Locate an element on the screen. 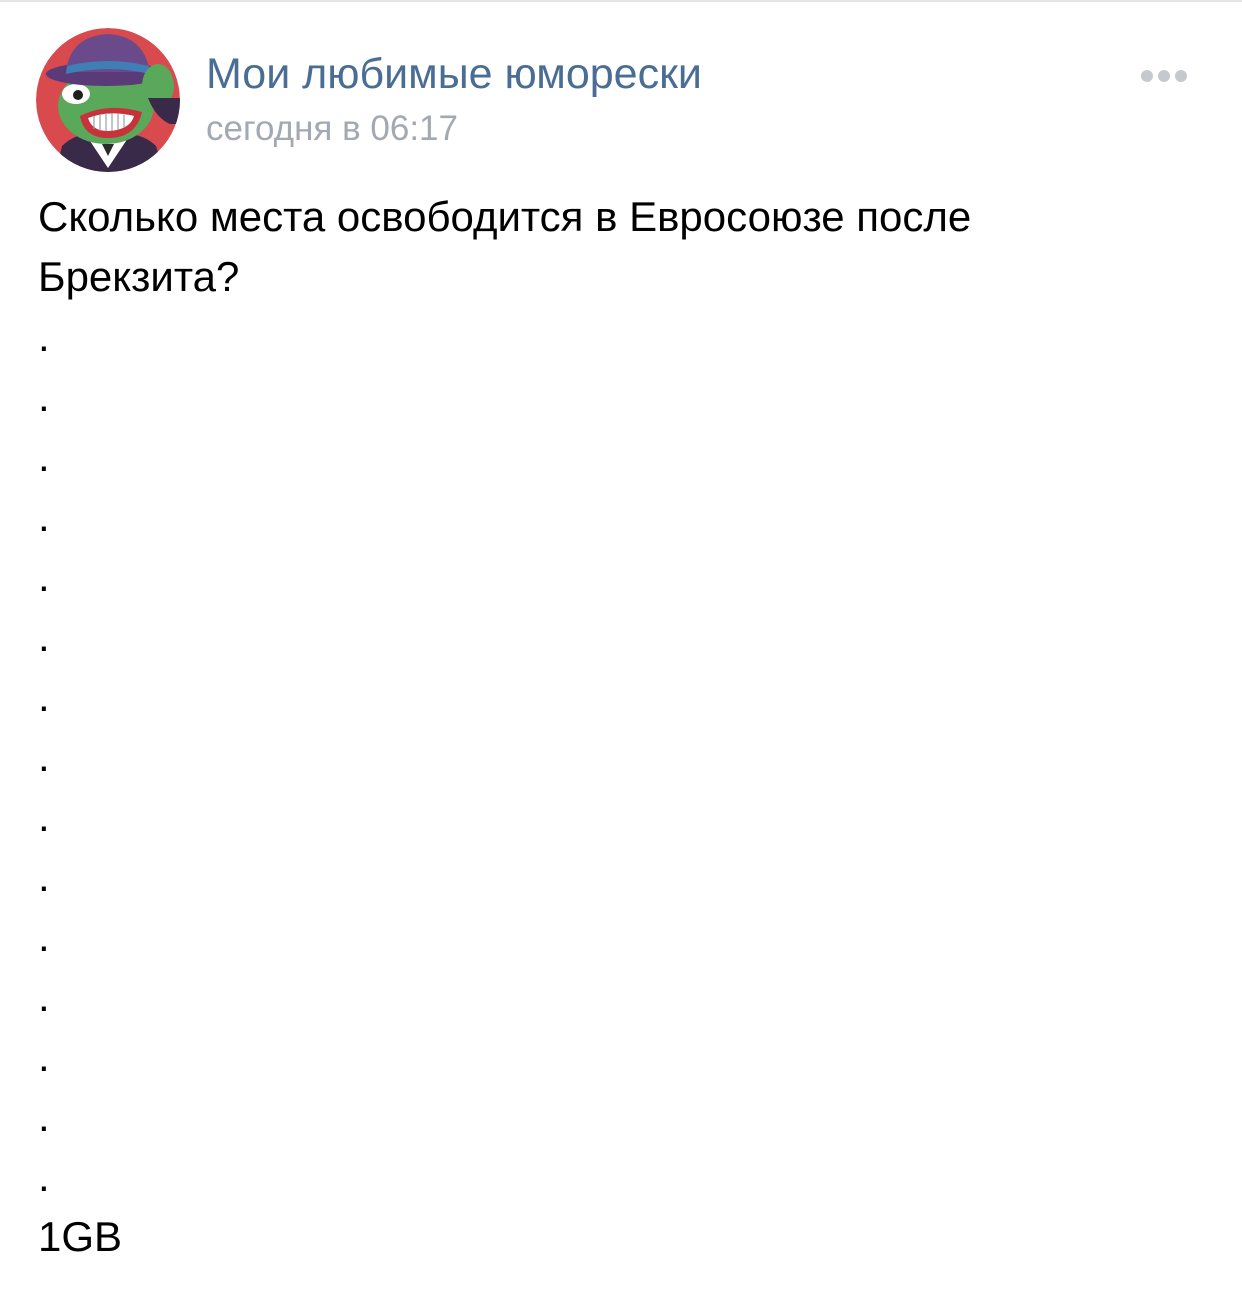  group-avatar is located at coordinates (108, 100).